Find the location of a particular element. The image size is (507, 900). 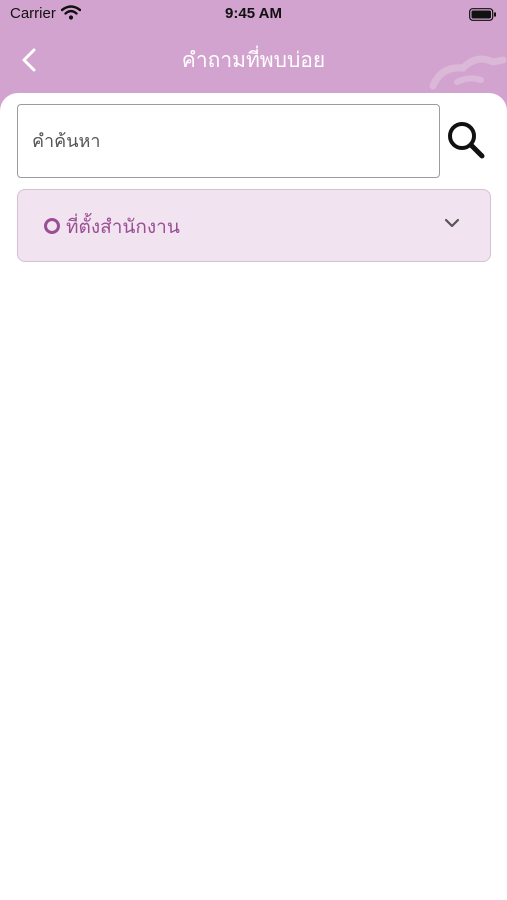

faq-item-label: ที่ตั้งสำนักงาน is located at coordinates (123, 227).